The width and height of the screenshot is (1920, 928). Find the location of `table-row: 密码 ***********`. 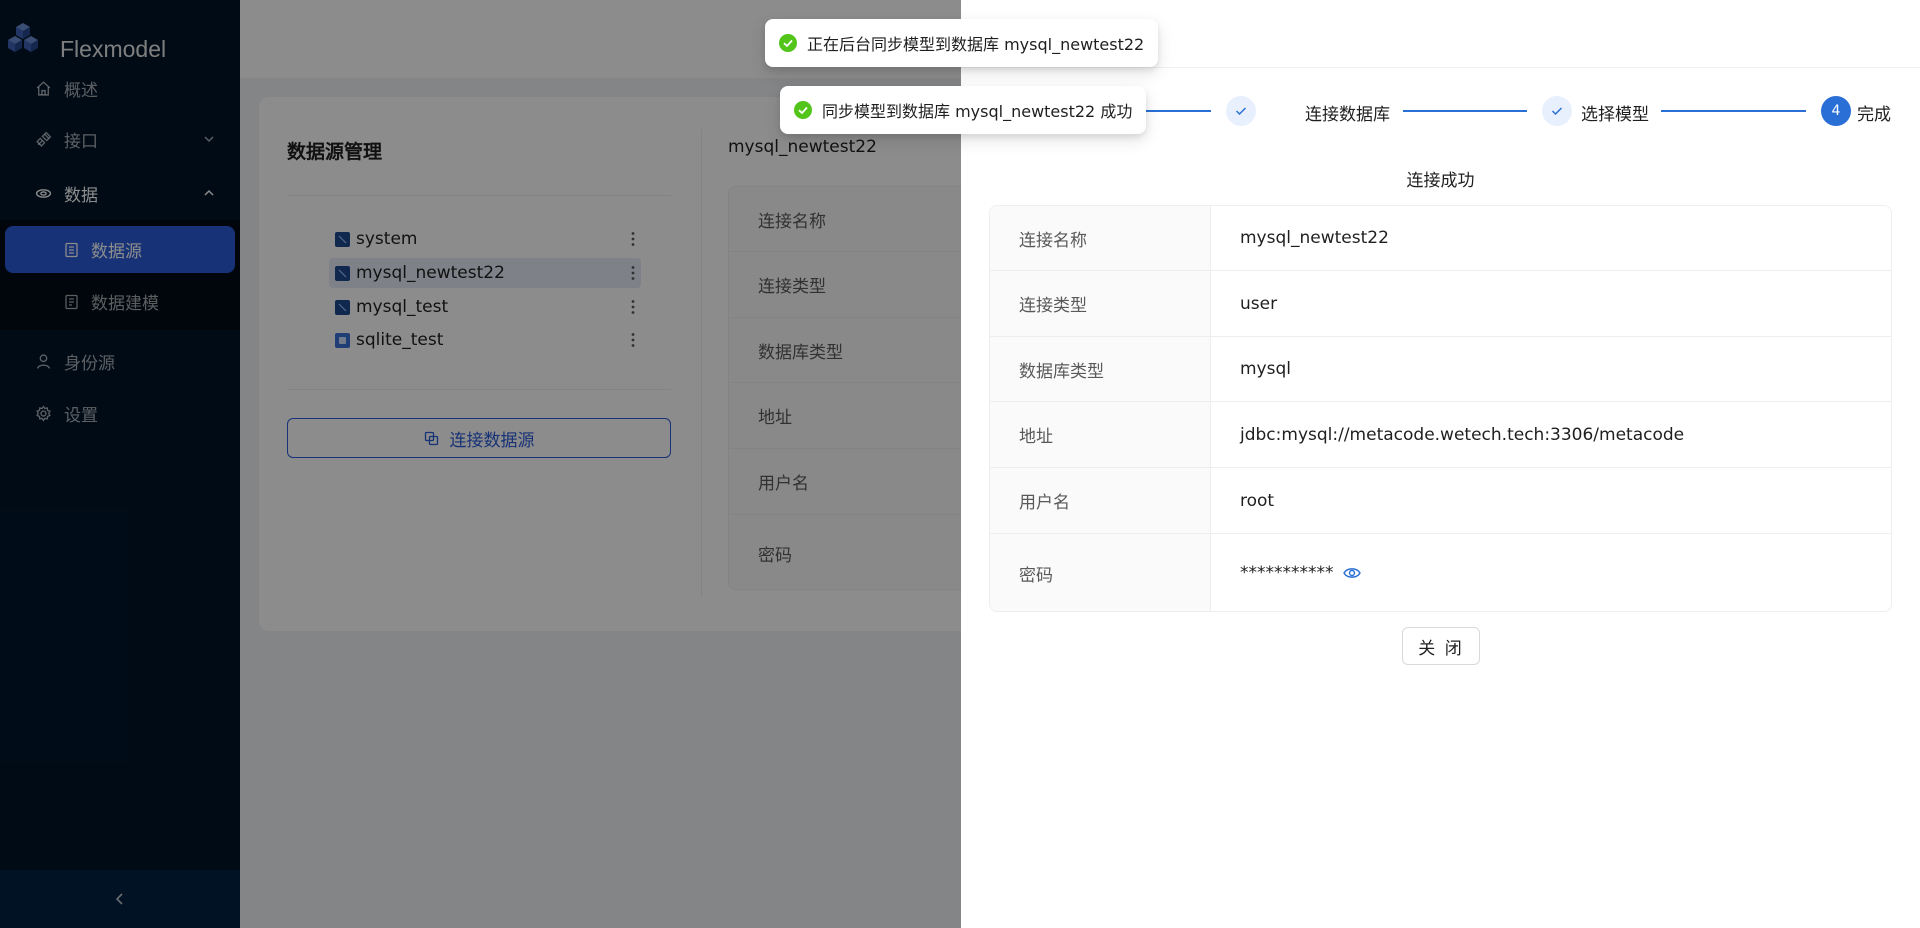

table-row: 密码 *********** is located at coordinates (1440, 572).